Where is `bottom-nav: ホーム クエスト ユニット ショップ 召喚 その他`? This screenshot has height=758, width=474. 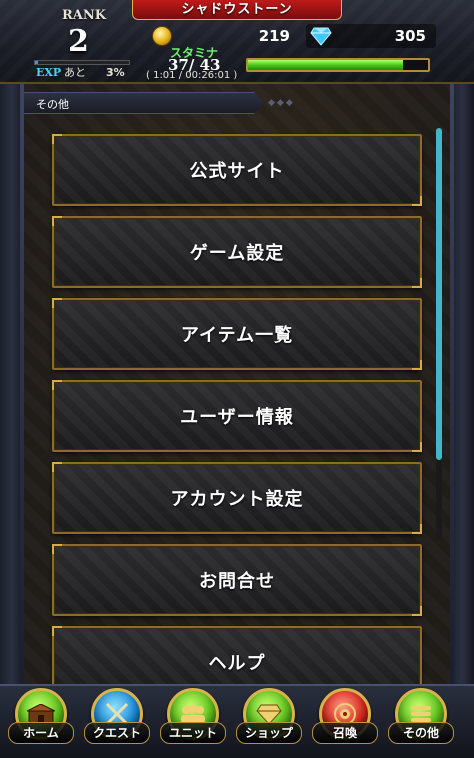
bottom-nav: ホーム クエスト ユニット ショップ 召喚 その他 is located at coordinates (237, 721).